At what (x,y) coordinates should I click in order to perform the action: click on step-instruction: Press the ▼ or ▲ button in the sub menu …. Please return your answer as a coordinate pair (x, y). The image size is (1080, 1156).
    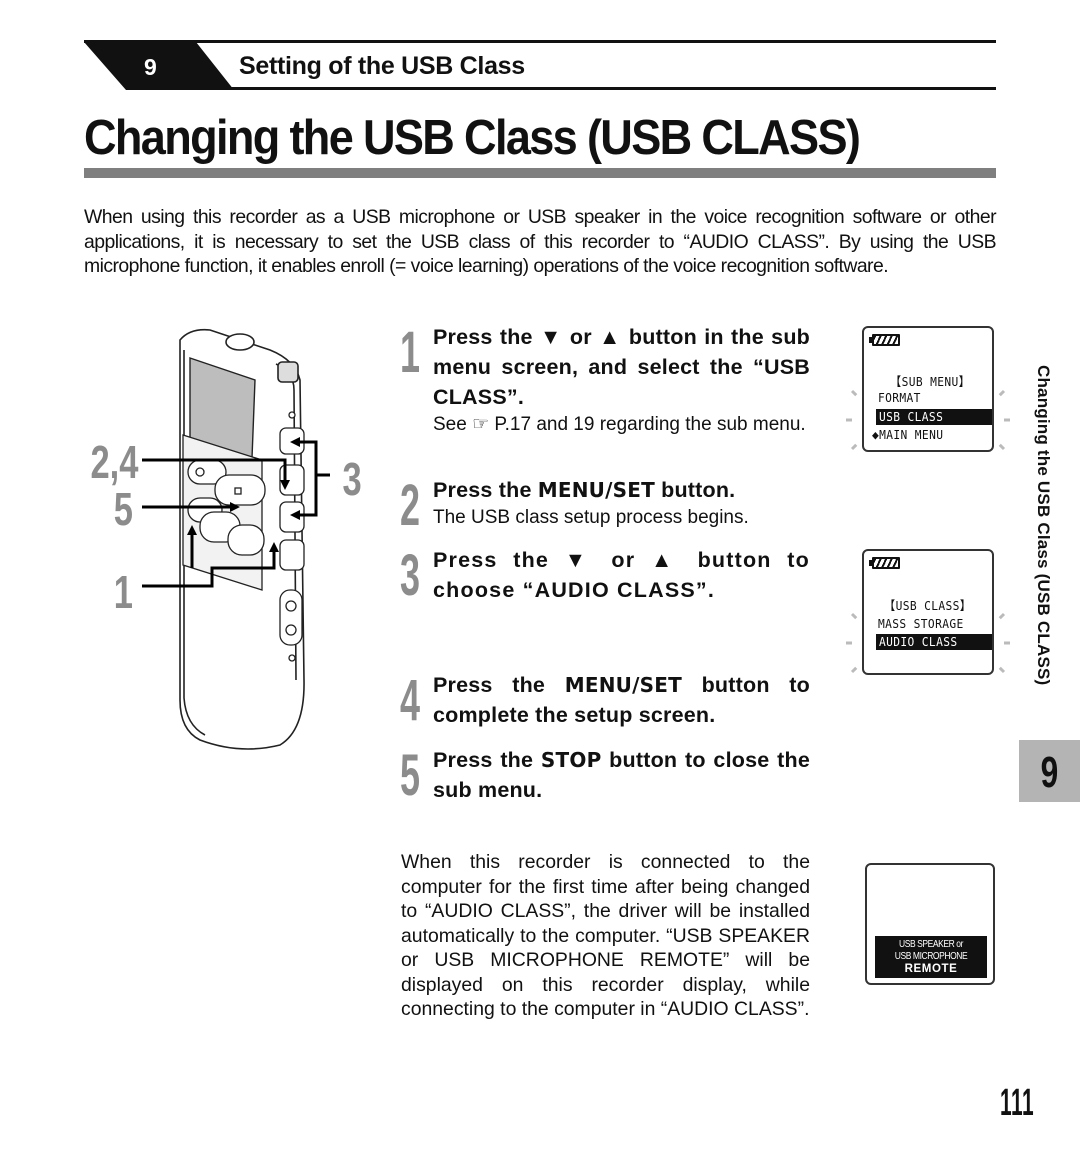
    Looking at the image, I should click on (621, 367).